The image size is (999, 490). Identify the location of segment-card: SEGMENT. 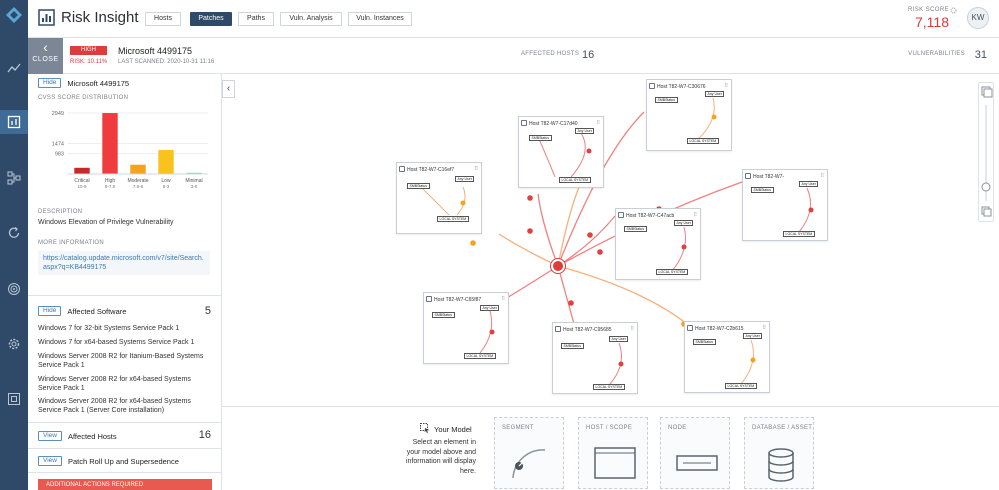
(529, 453).